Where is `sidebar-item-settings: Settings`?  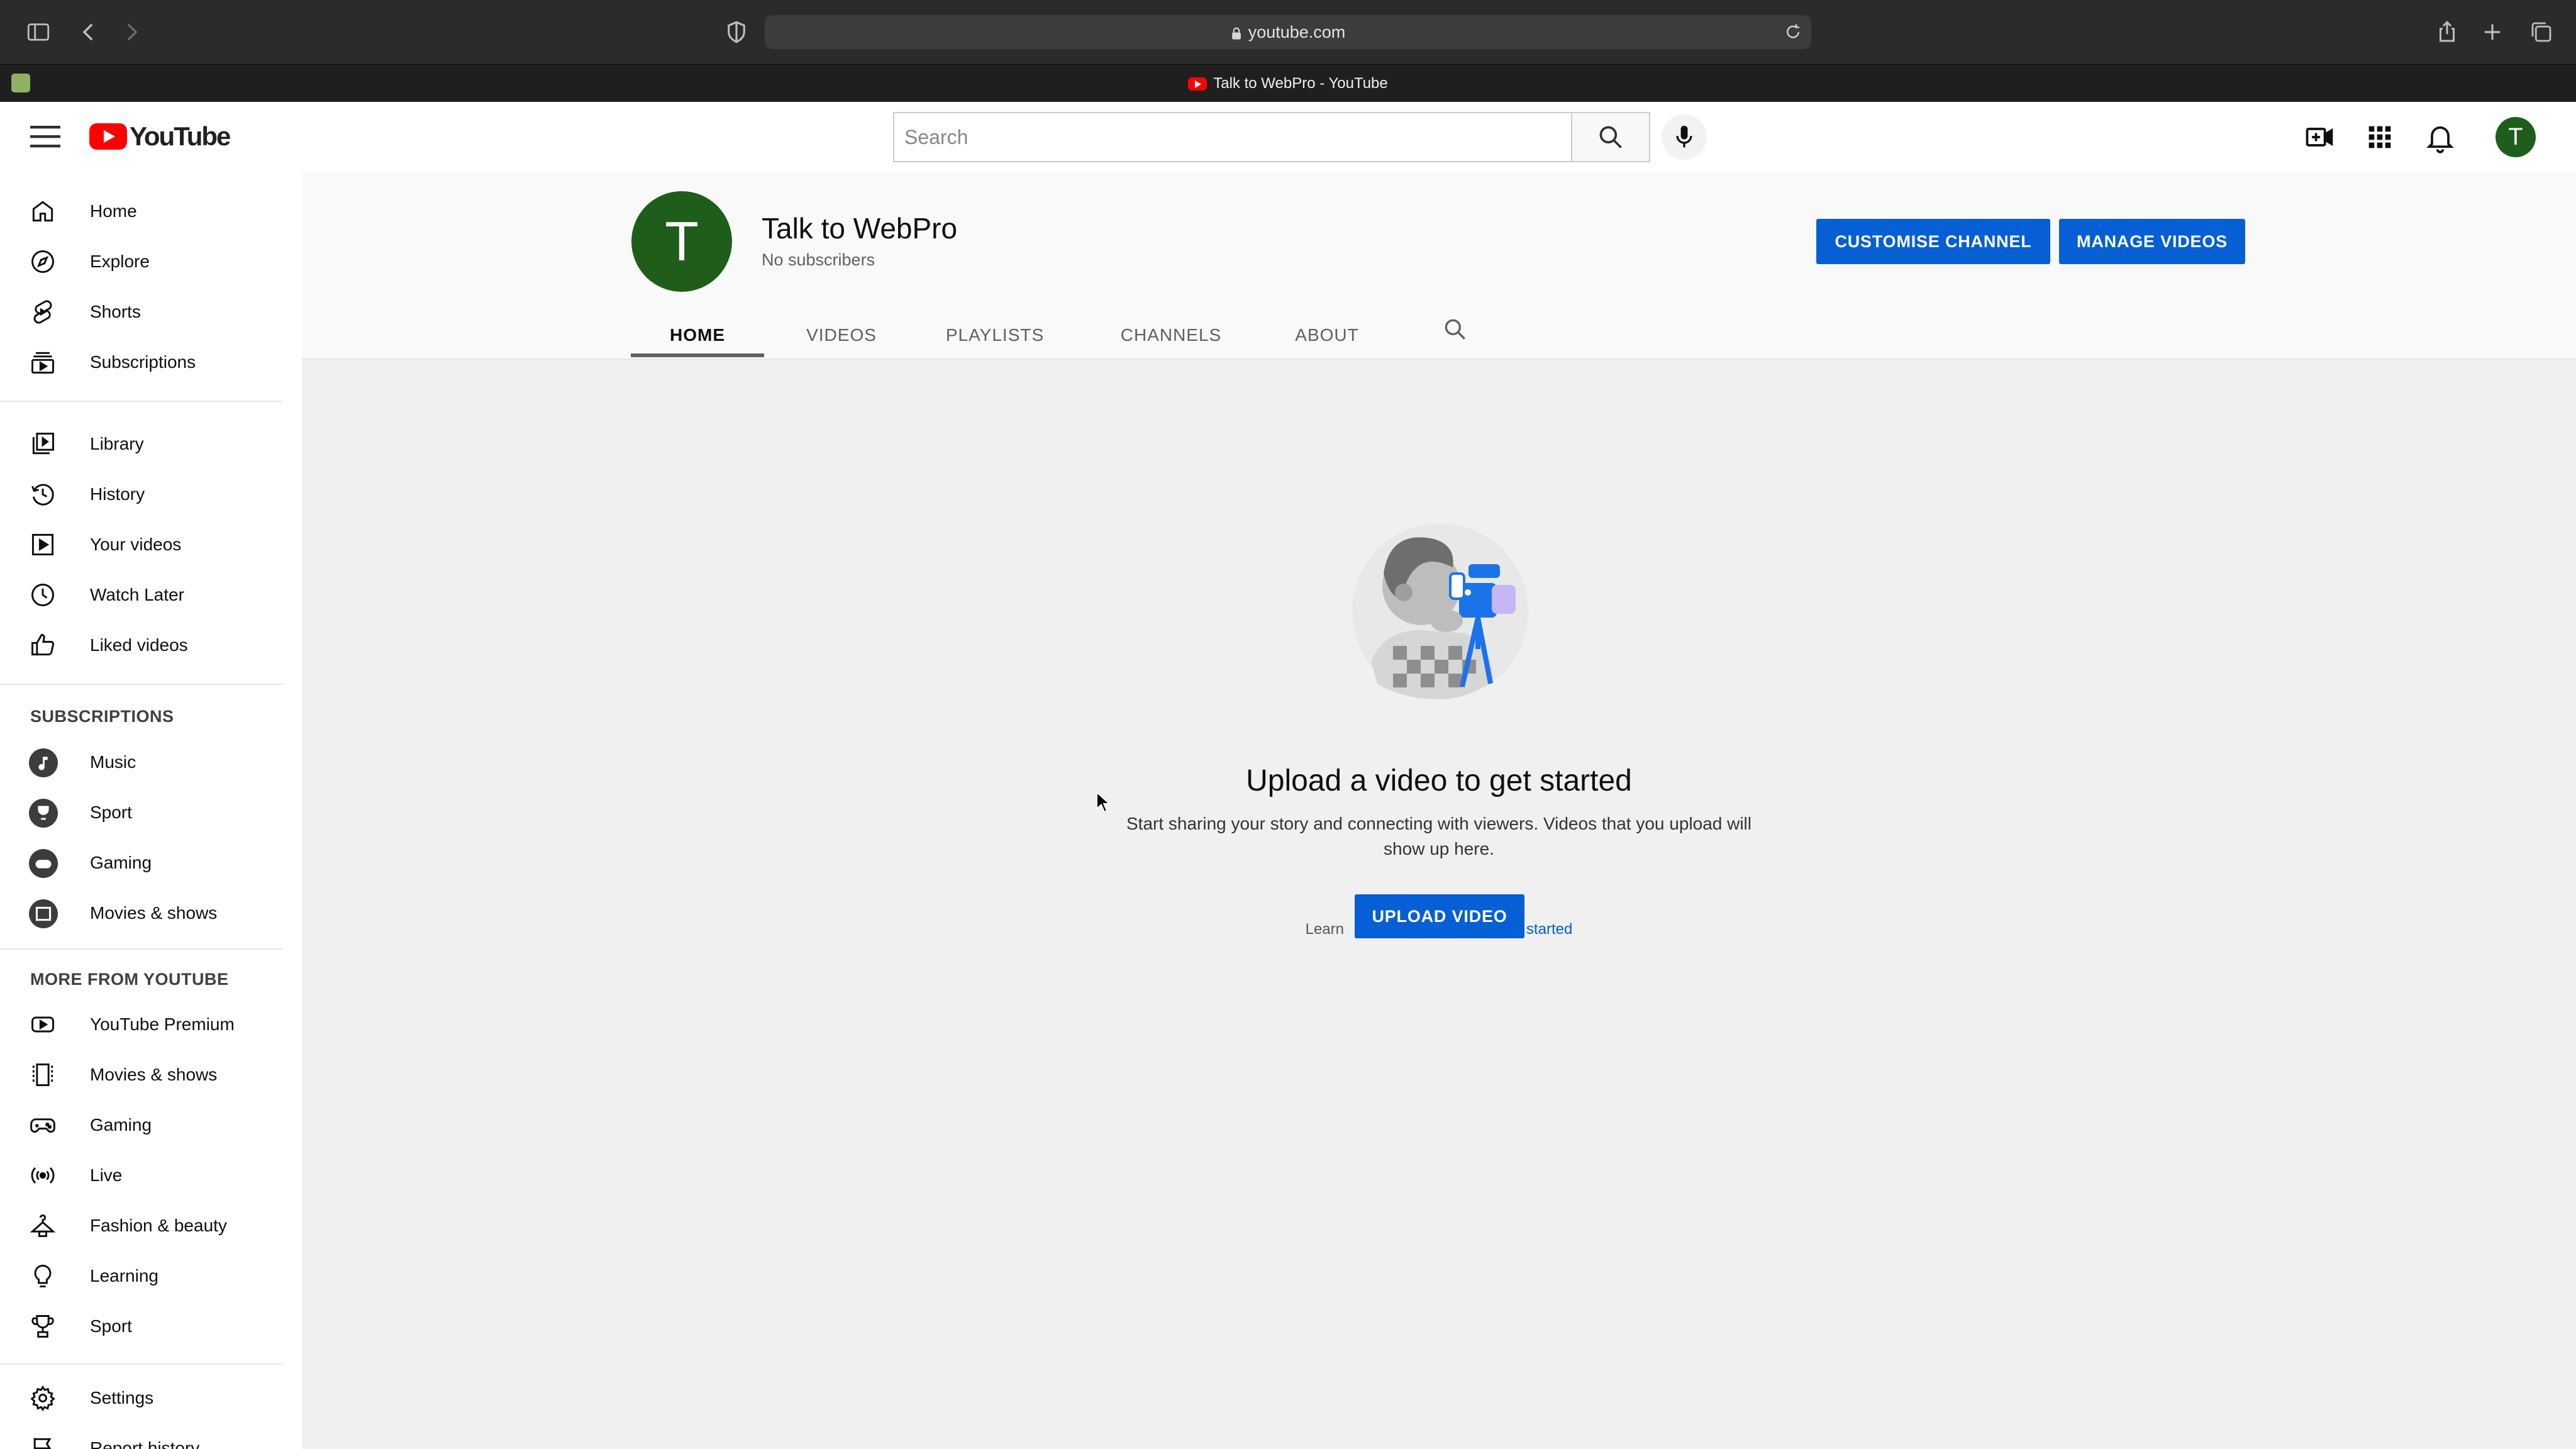
sidebar-item-settings: Settings is located at coordinates (141, 1398).